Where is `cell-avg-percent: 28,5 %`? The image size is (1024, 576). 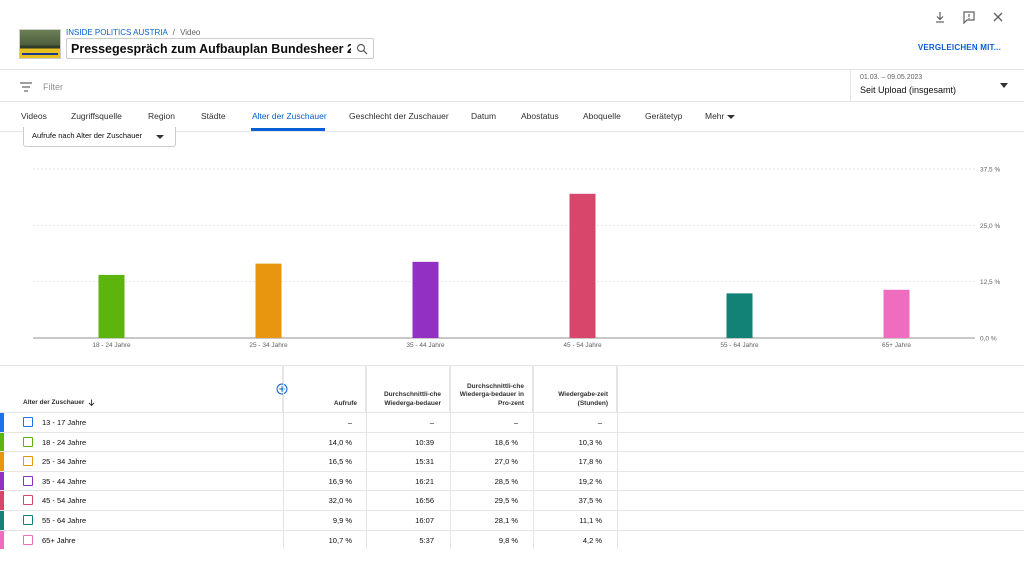 cell-avg-percent: 28,5 % is located at coordinates (506, 481).